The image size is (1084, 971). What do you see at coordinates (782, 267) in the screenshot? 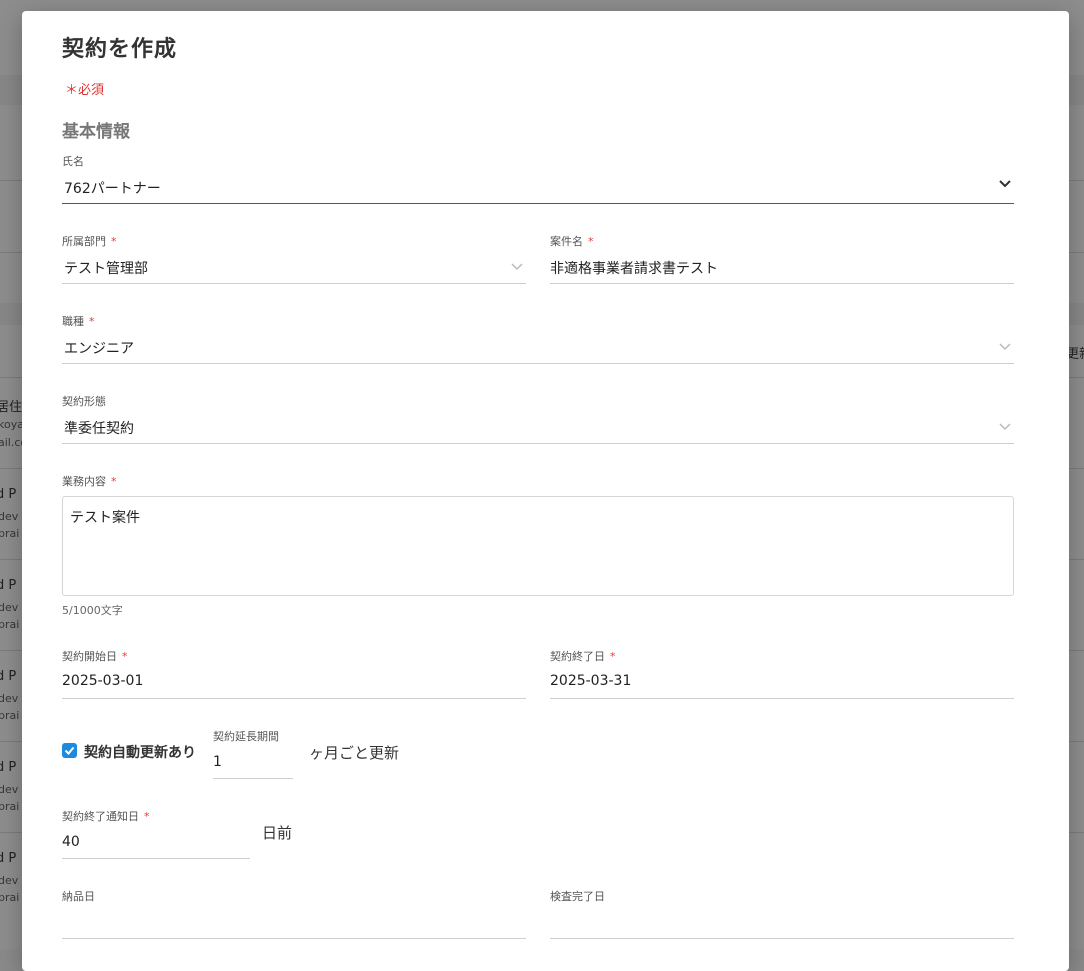
I see `project-name-input: 非適格事業者請求書テスト` at bounding box center [782, 267].